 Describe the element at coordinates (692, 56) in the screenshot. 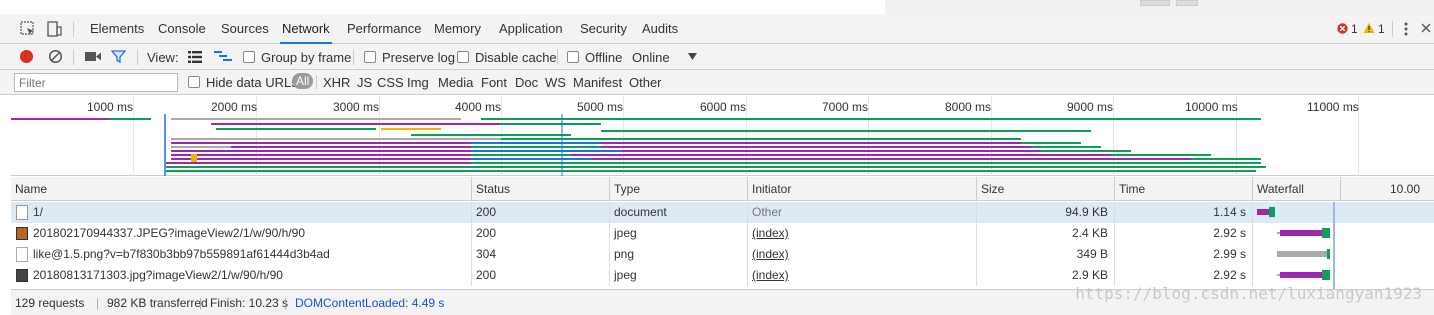

I see `chevron-down-icon` at that location.